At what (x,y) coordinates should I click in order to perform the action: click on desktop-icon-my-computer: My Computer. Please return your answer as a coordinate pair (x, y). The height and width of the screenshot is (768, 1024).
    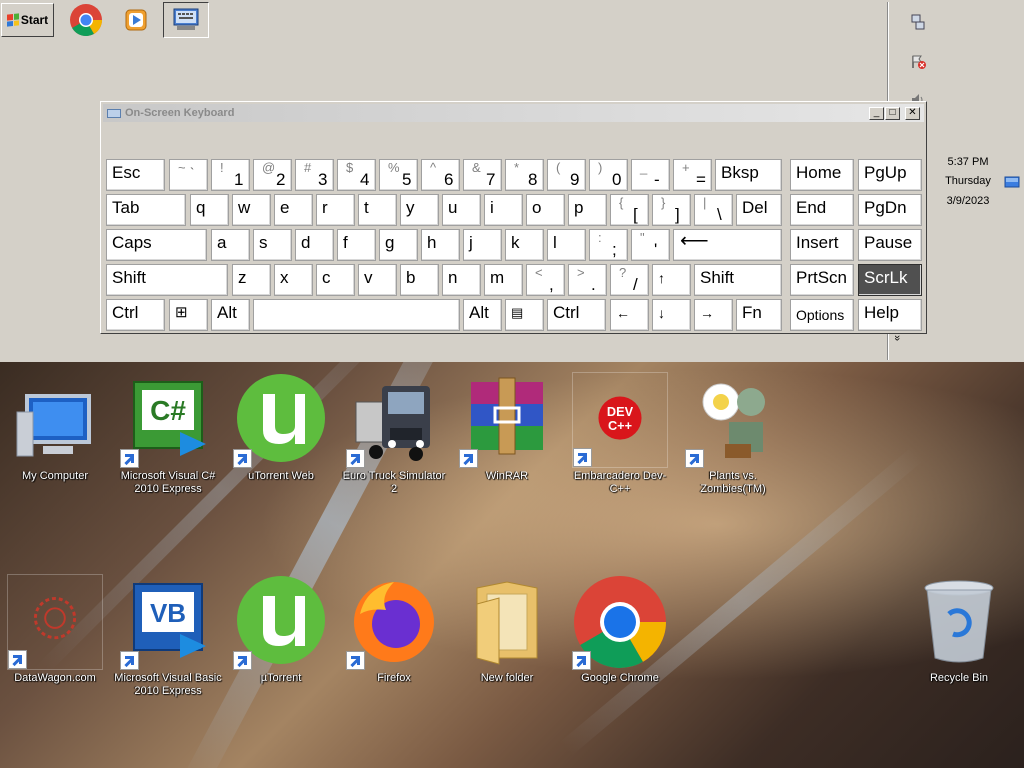
    Looking at the image, I should click on (55, 427).